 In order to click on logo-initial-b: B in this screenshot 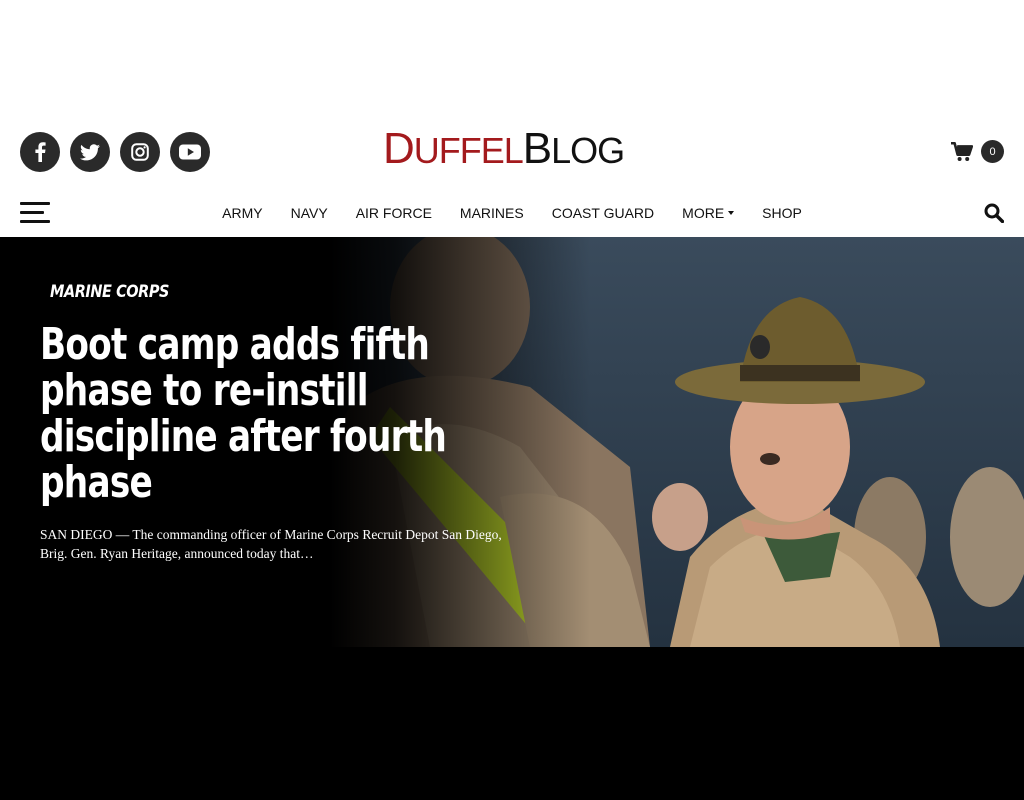, I will do `click(537, 148)`.